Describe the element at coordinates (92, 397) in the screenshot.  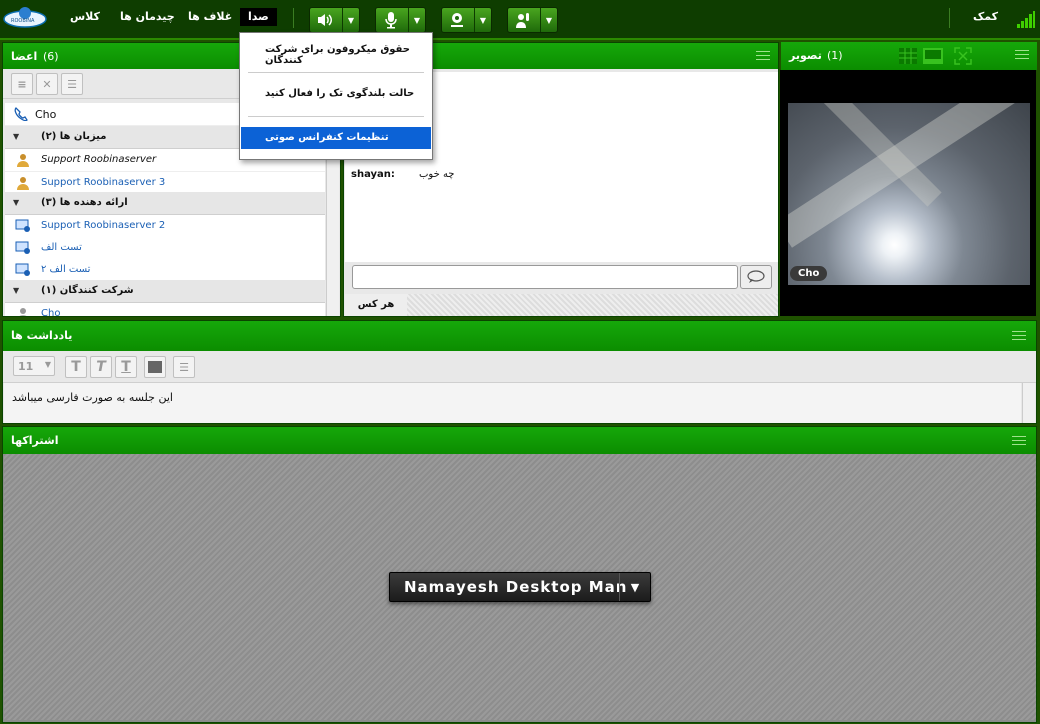
I see `notes-text: این جلسه به صورت فارسی میباشد` at that location.